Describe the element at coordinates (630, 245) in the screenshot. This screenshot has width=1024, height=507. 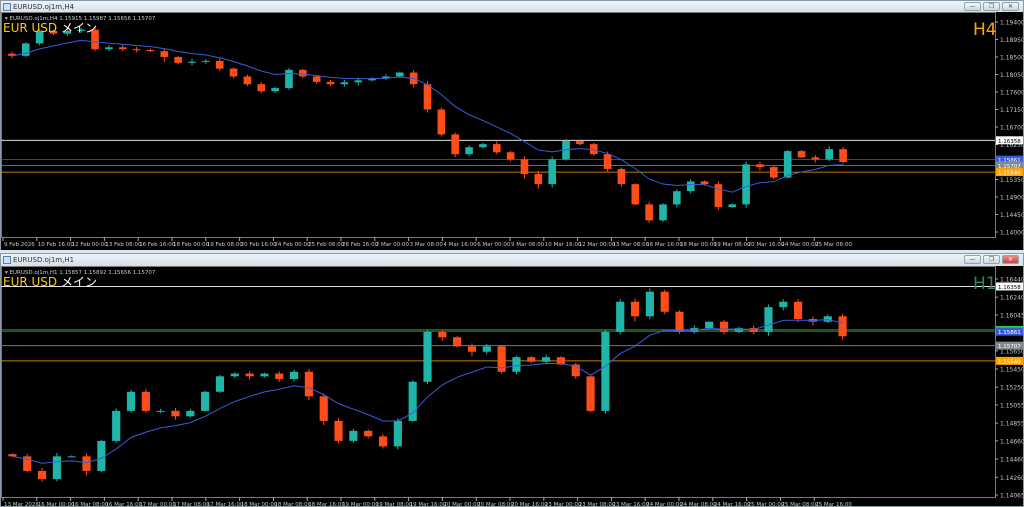
I see `x-tick-label: 13 Mar 08:00` at that location.